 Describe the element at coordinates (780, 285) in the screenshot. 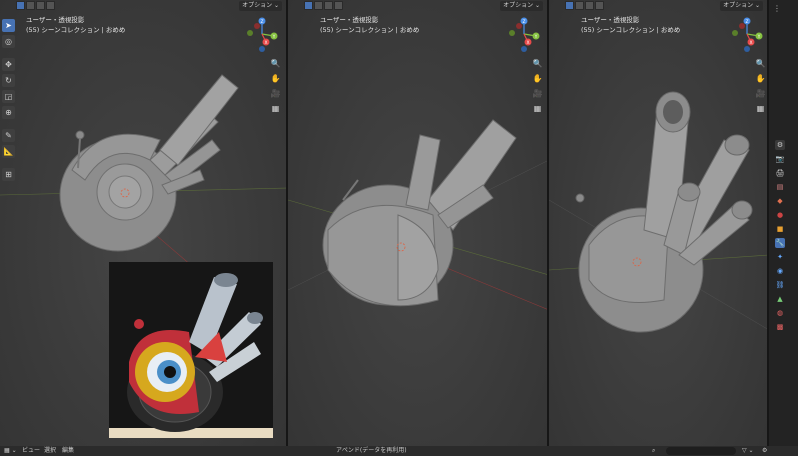

I see `constraints-icon: ⛓` at that location.